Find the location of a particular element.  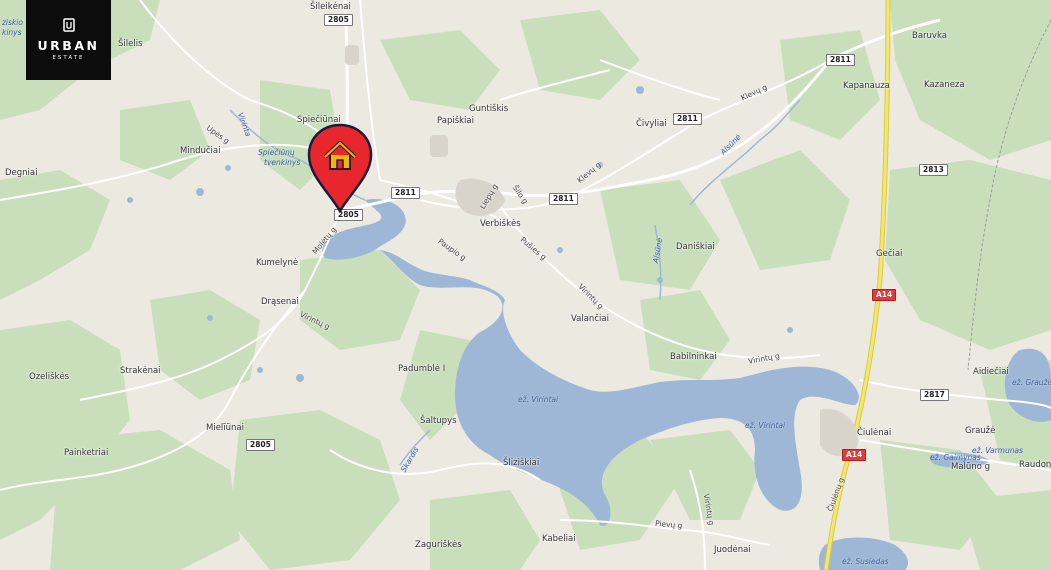

water-ez-grauzis: ež. Graužis is located at coordinates (1031, 382).